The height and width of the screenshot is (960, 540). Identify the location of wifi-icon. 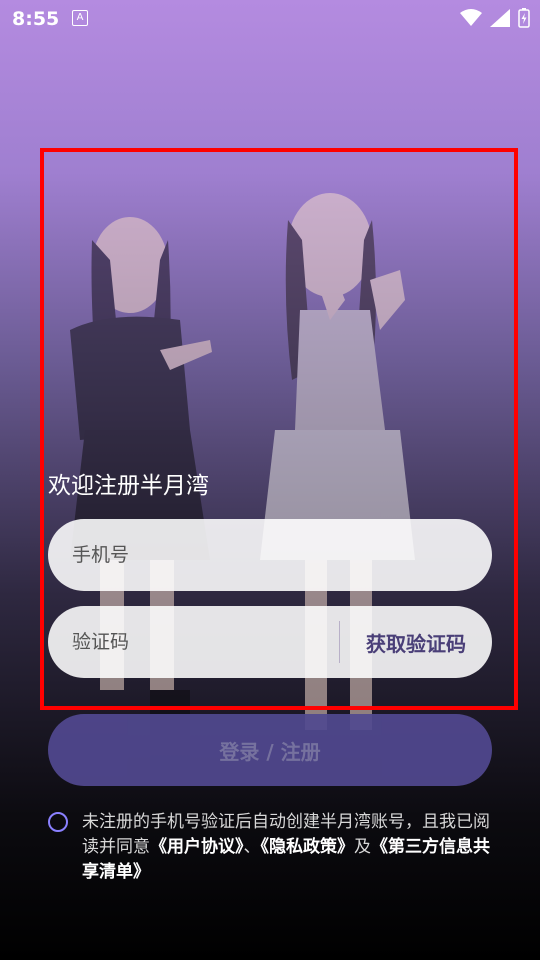
(471, 17).